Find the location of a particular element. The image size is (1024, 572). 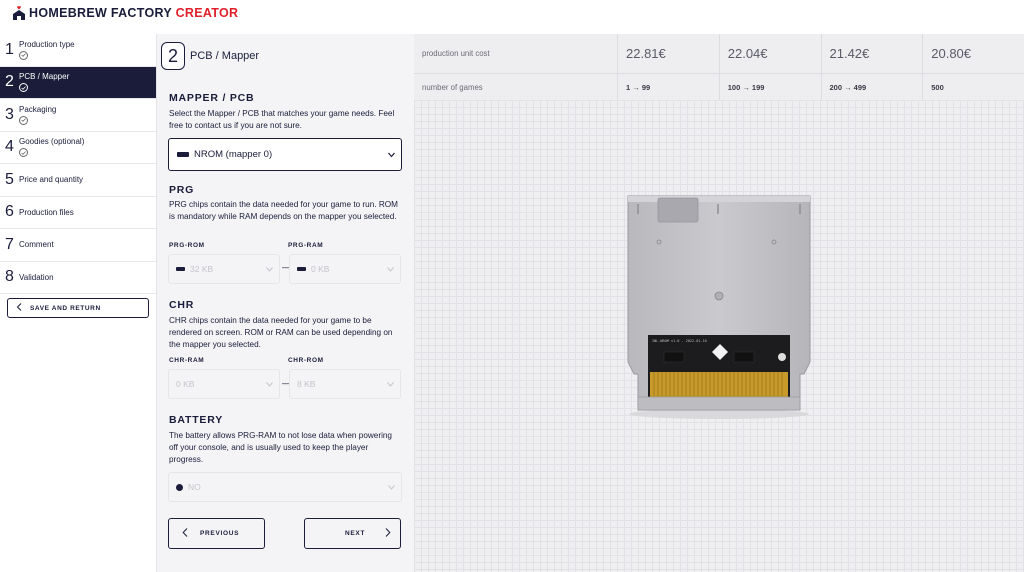

prg-title: PRG is located at coordinates (182, 190).